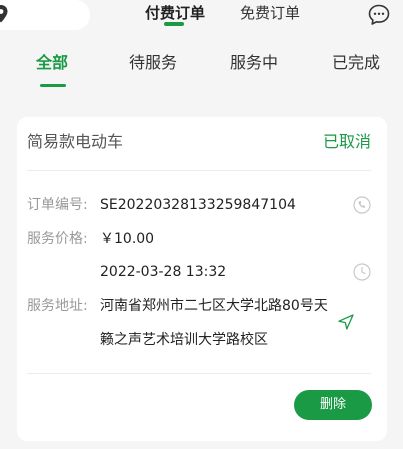  What do you see at coordinates (52, 63) in the screenshot?
I see `tab-all: 全部` at bounding box center [52, 63].